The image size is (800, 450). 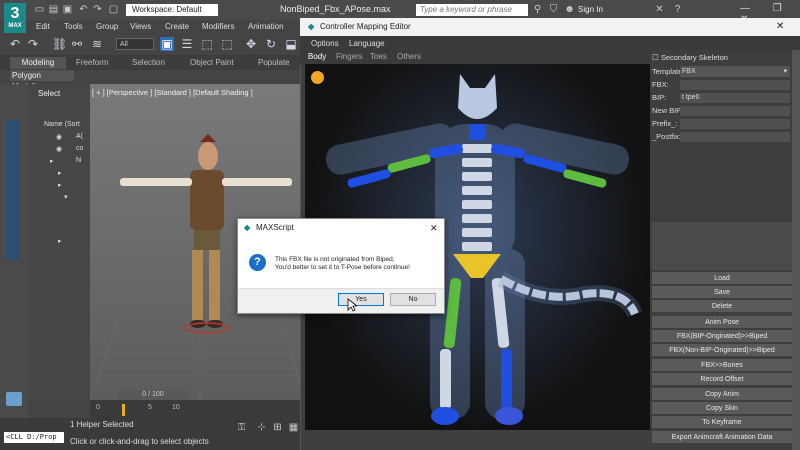 I want to click on select-object-icon: ▣, so click(x=167, y=44).